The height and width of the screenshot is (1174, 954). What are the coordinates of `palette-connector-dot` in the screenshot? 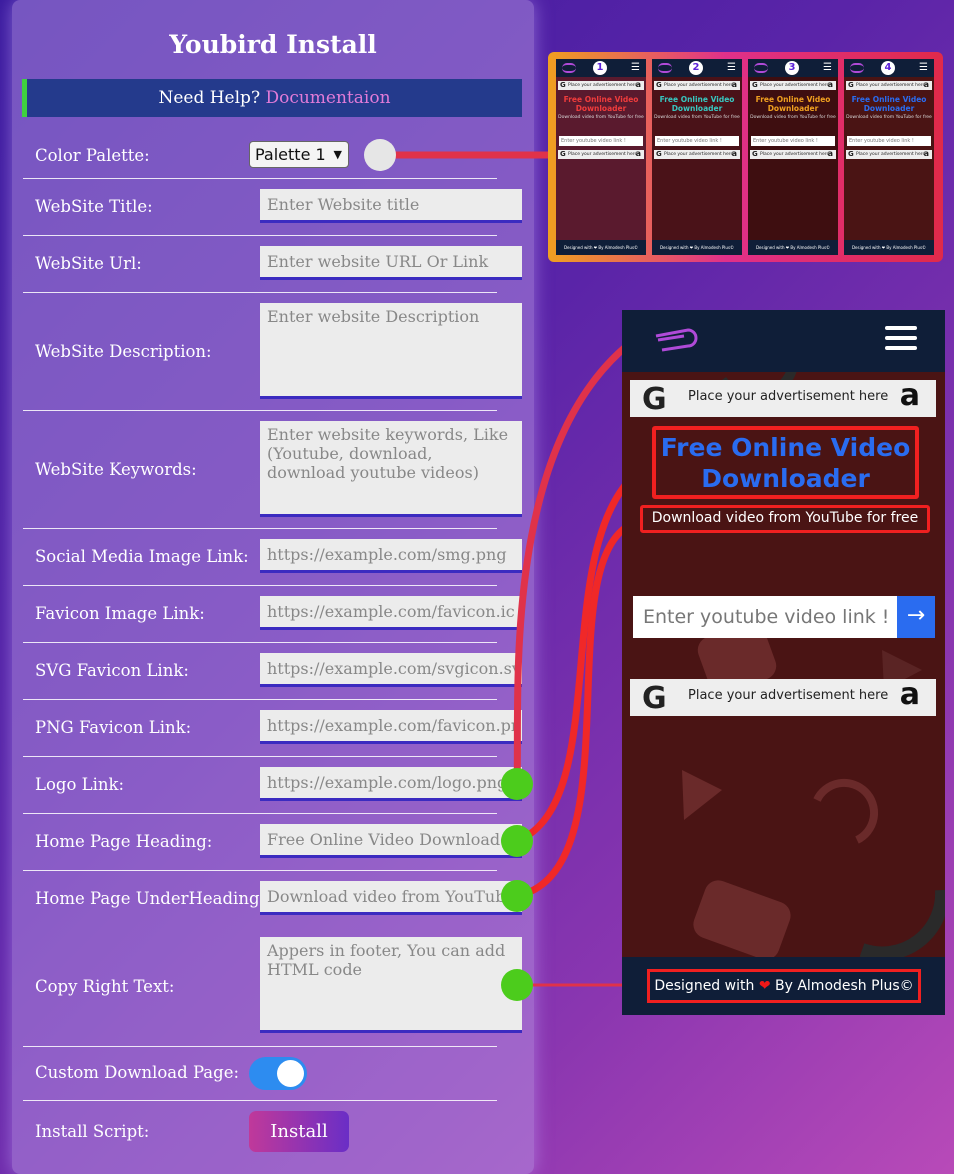 It's located at (380, 155).